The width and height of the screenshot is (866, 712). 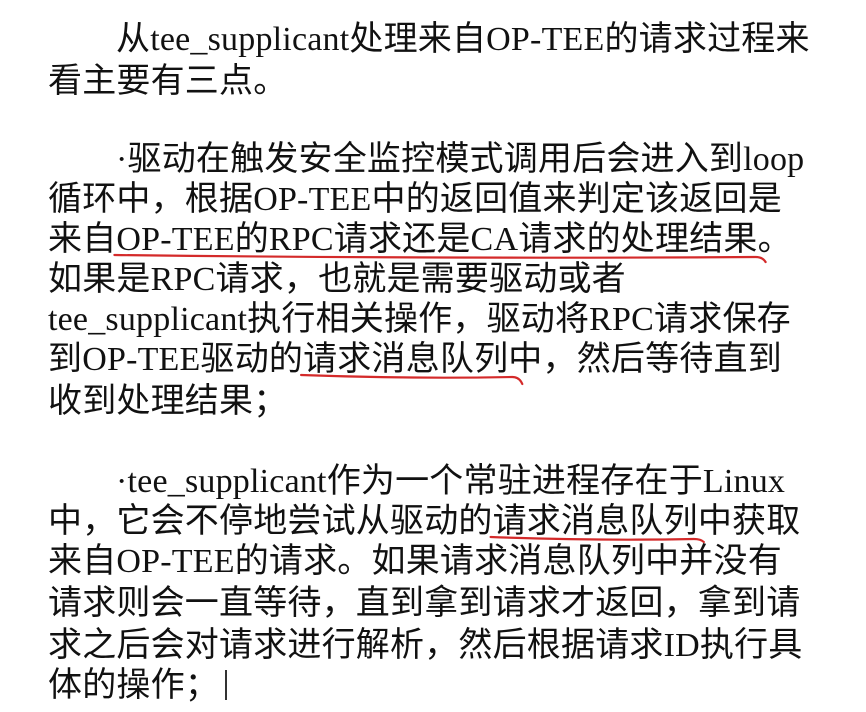 I want to click on para3-line3: 来自OP-TEE的请求。如果请求消息队列中并没有, so click(x=415, y=561).